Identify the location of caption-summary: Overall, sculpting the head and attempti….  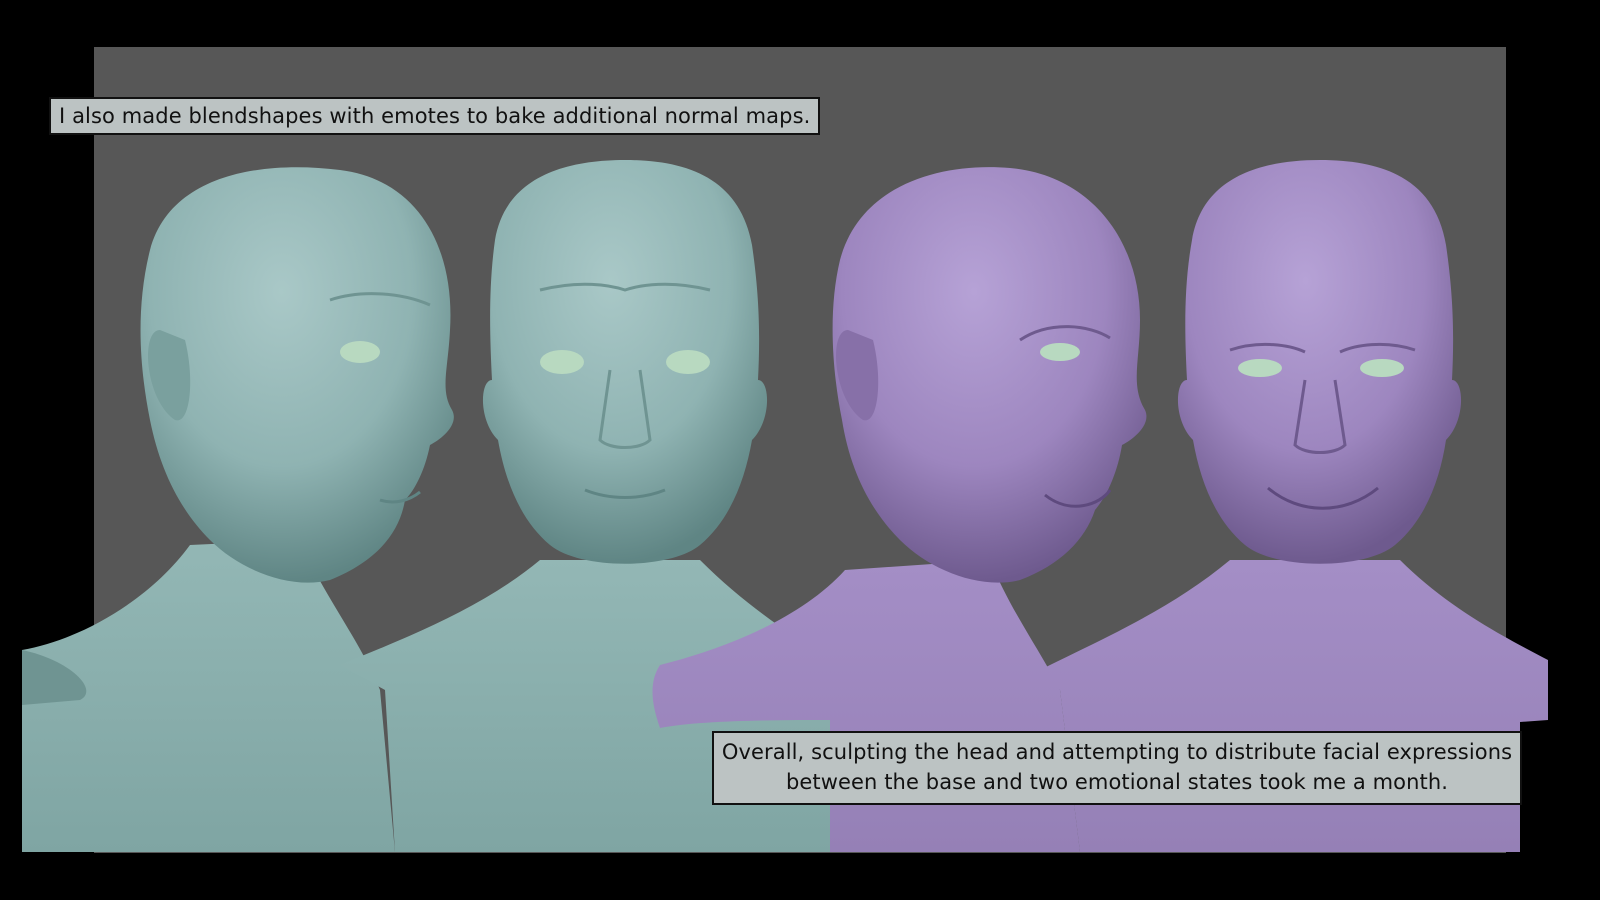
(1117, 768).